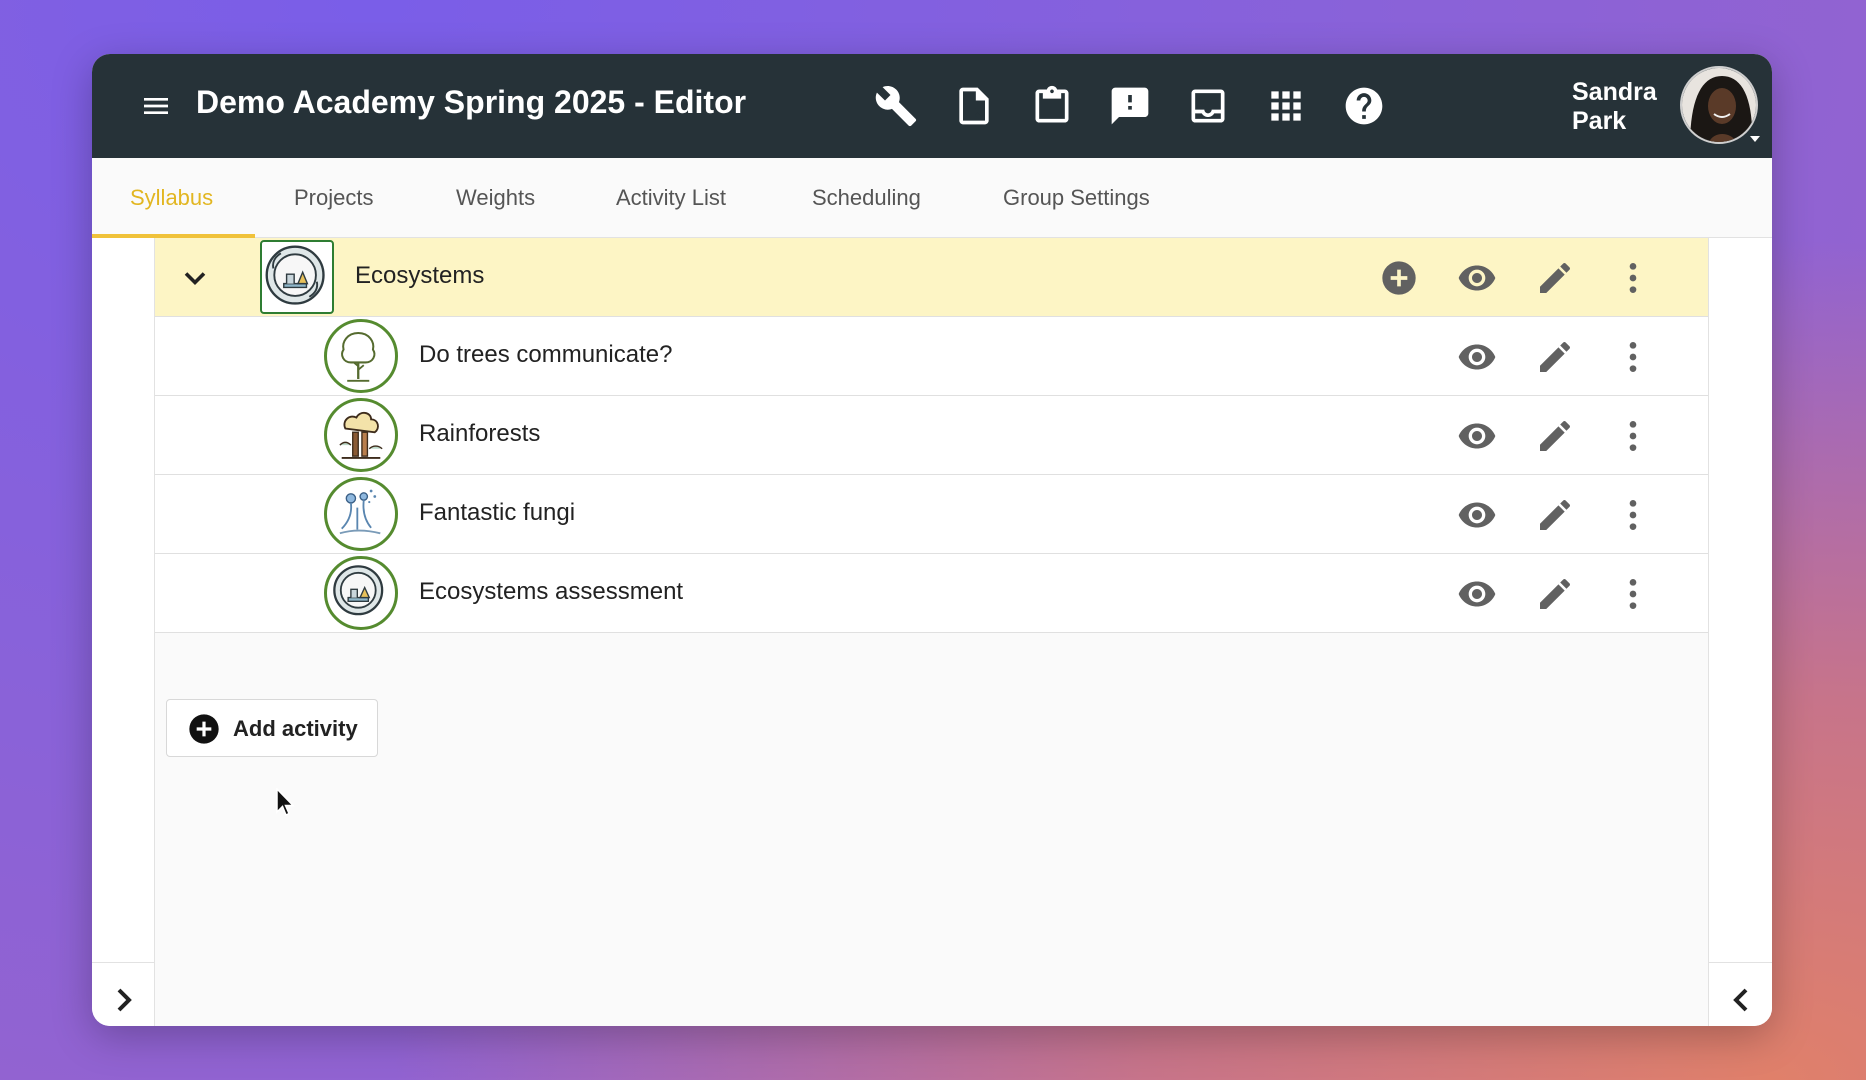  I want to click on unit-title: Ecosystems, so click(419, 276).